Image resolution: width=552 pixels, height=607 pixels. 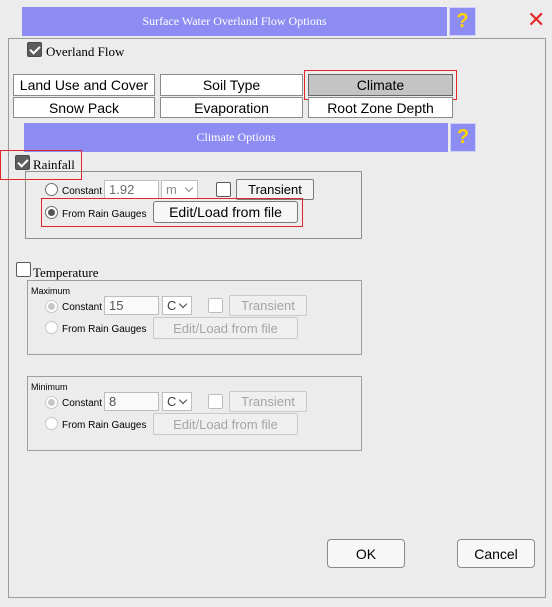 What do you see at coordinates (275, 189) in the screenshot?
I see `rainfall-transient-button: Transient` at bounding box center [275, 189].